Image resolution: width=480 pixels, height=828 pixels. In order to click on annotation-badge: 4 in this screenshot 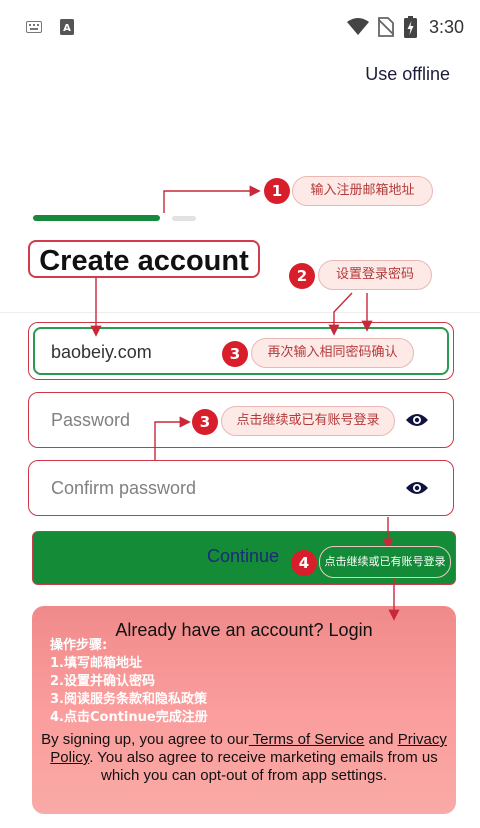, I will do `click(304, 563)`.